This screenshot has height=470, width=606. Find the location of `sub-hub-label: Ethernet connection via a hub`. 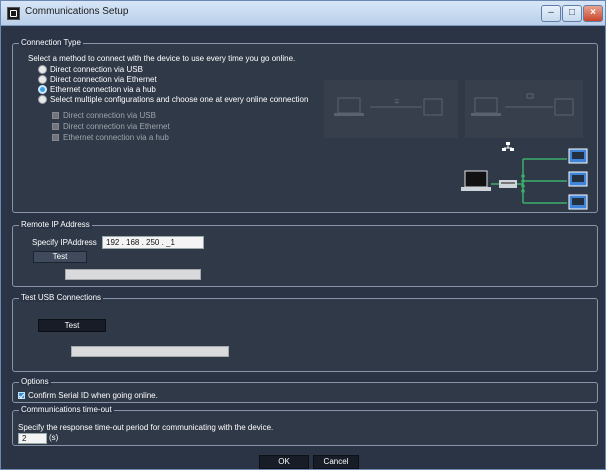

sub-hub-label: Ethernet connection via a hub is located at coordinates (116, 137).